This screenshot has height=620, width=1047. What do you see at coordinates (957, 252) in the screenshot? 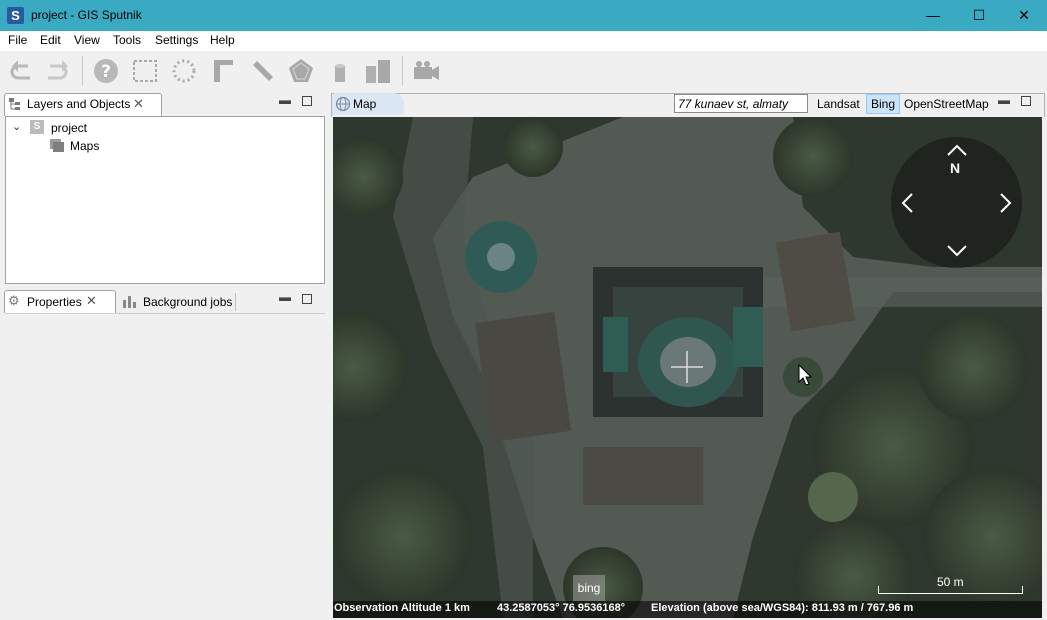
I see `pan-south-button` at bounding box center [957, 252].